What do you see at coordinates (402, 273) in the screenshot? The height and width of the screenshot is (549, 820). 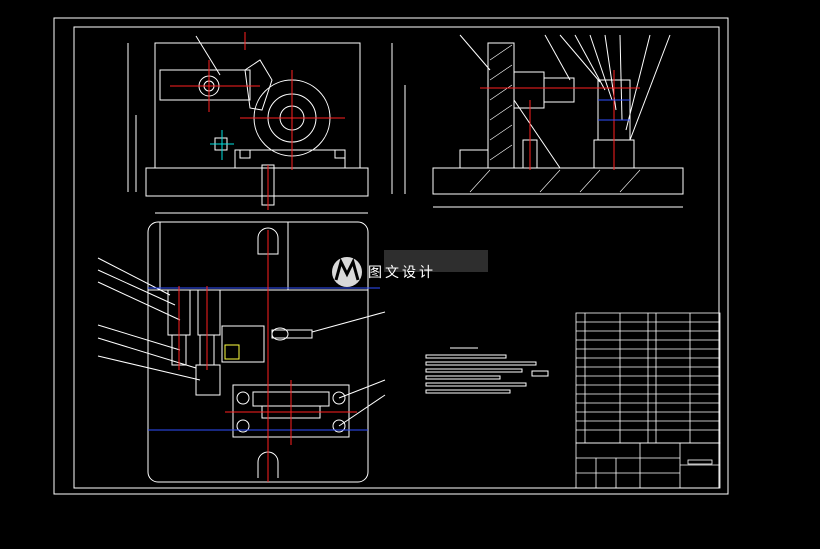 I see `watermark-text: 图文设计` at bounding box center [402, 273].